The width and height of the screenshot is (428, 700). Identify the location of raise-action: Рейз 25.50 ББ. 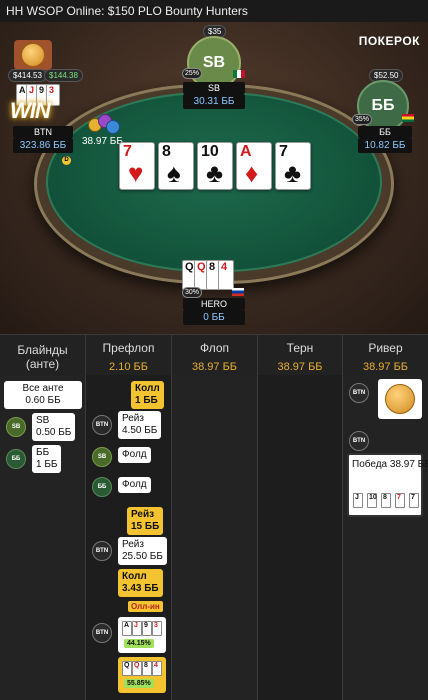
(142, 551).